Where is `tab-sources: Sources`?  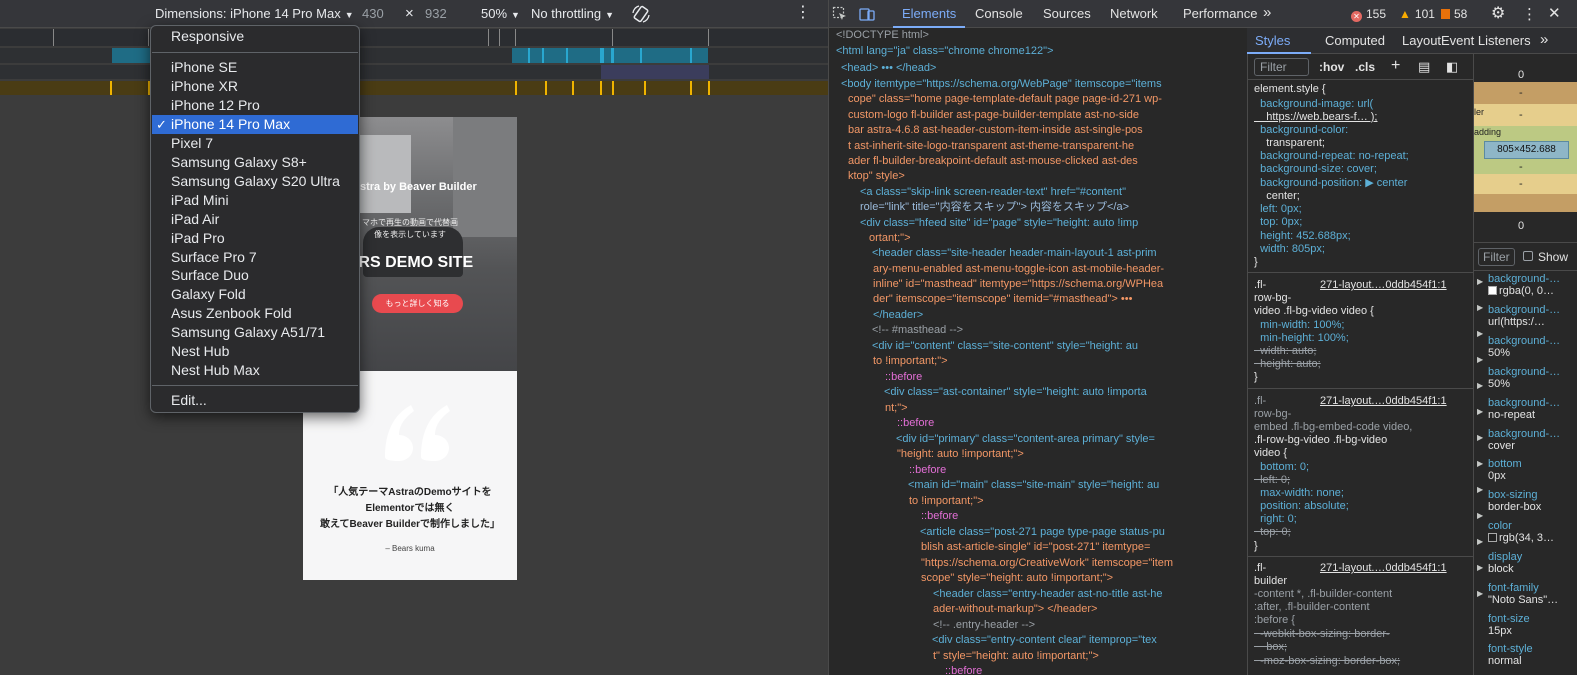
tab-sources: Sources is located at coordinates (1067, 13).